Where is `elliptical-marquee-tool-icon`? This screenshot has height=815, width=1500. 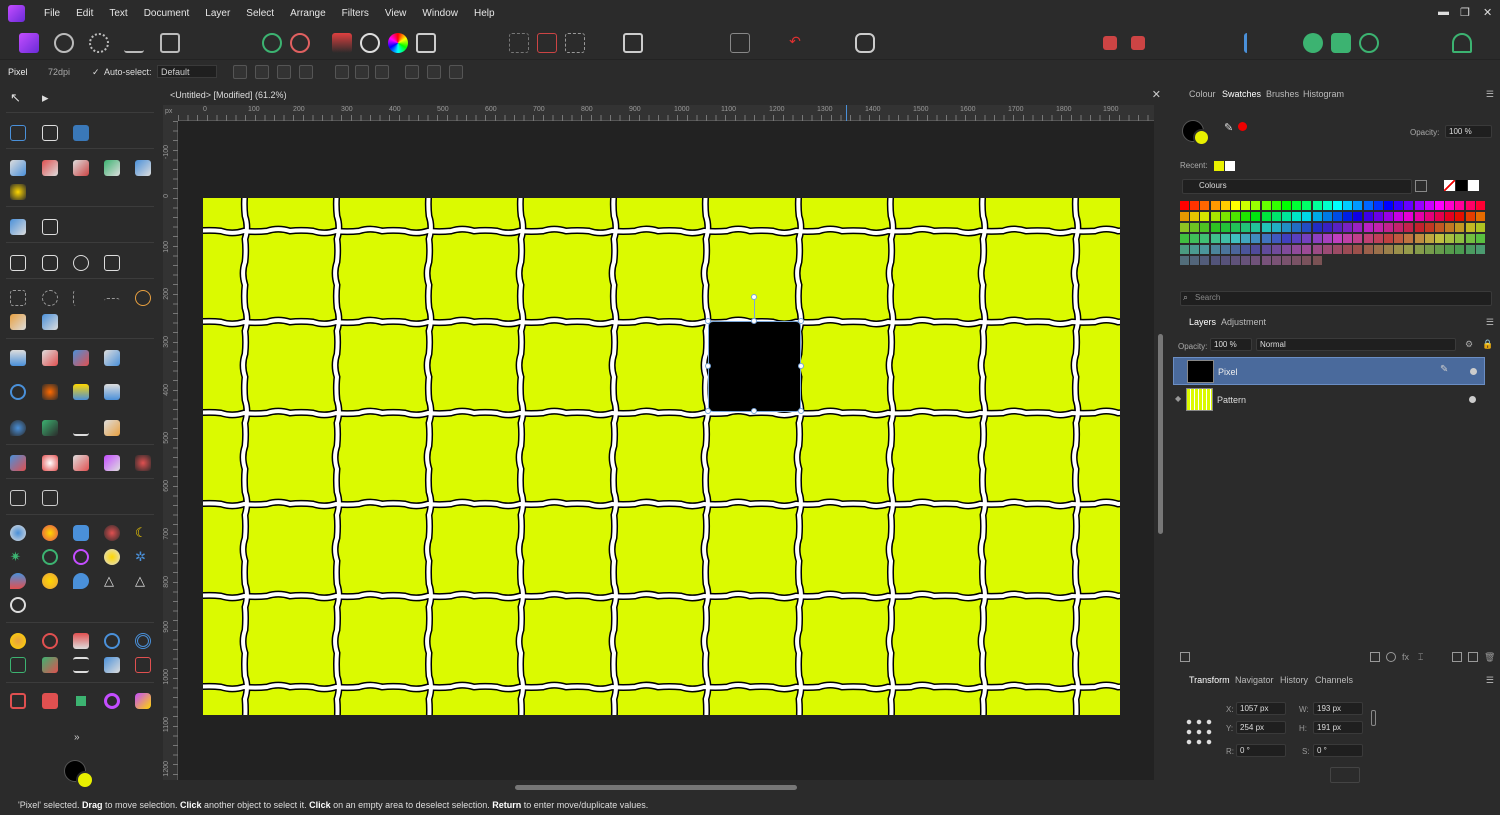
elliptical-marquee-tool-icon is located at coordinates (50, 298).